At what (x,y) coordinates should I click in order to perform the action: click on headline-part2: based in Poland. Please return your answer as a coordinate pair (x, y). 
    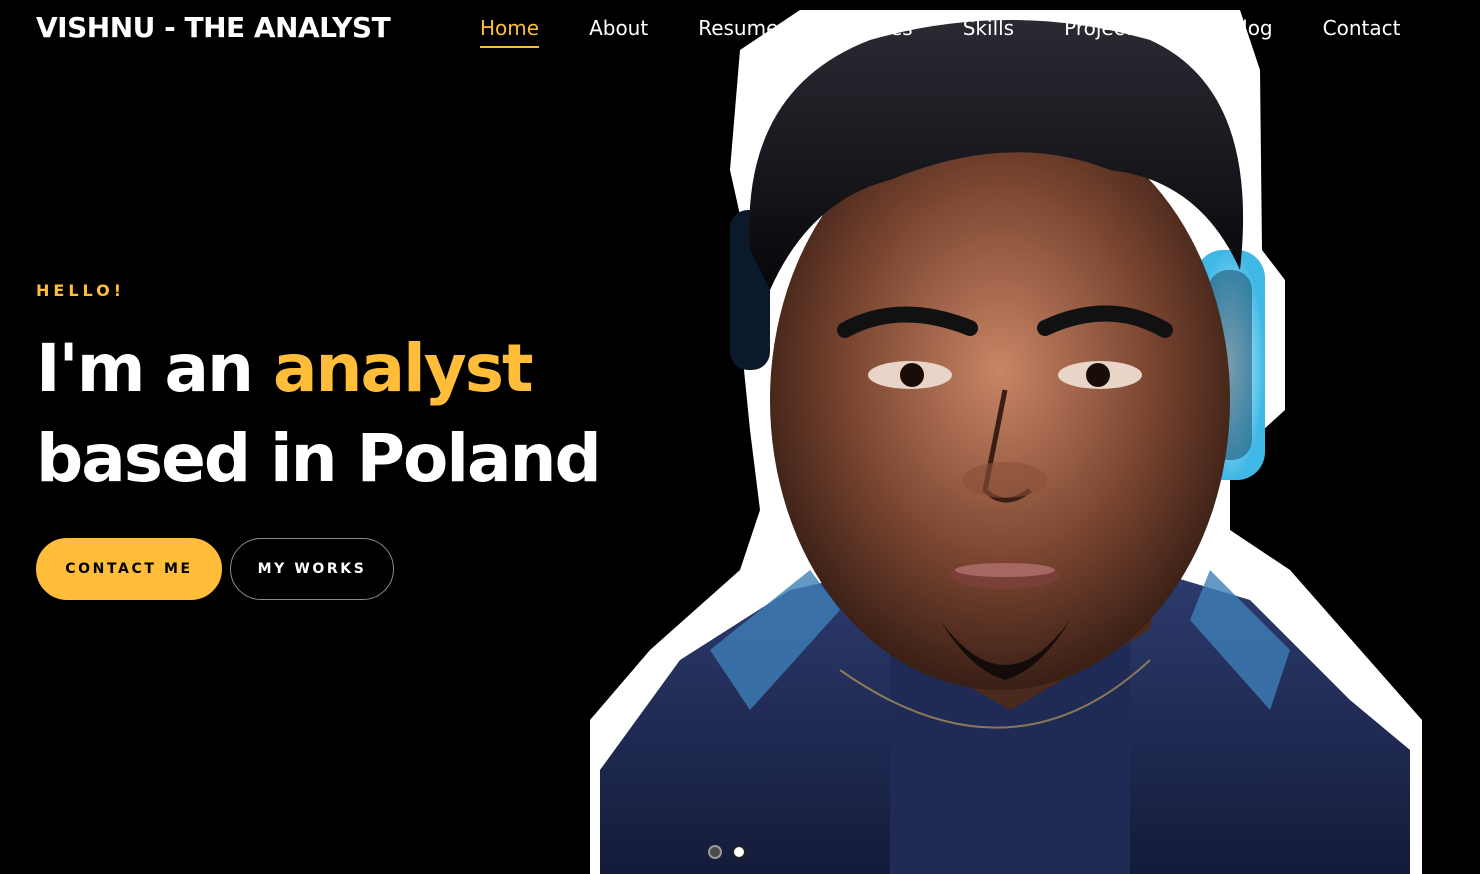
    Looking at the image, I should click on (319, 458).